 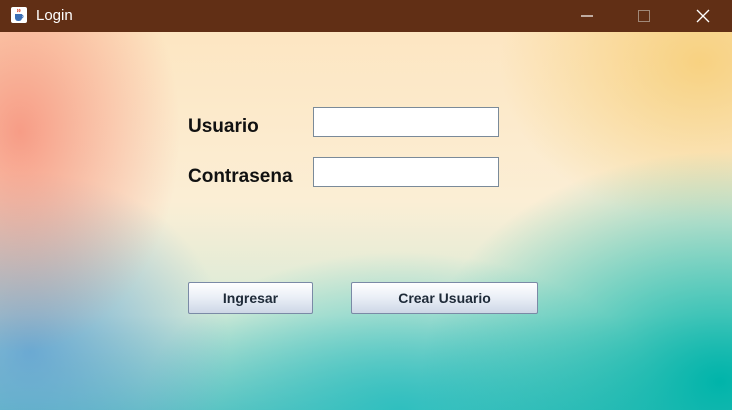 I want to click on window-title: Login, so click(x=54, y=15).